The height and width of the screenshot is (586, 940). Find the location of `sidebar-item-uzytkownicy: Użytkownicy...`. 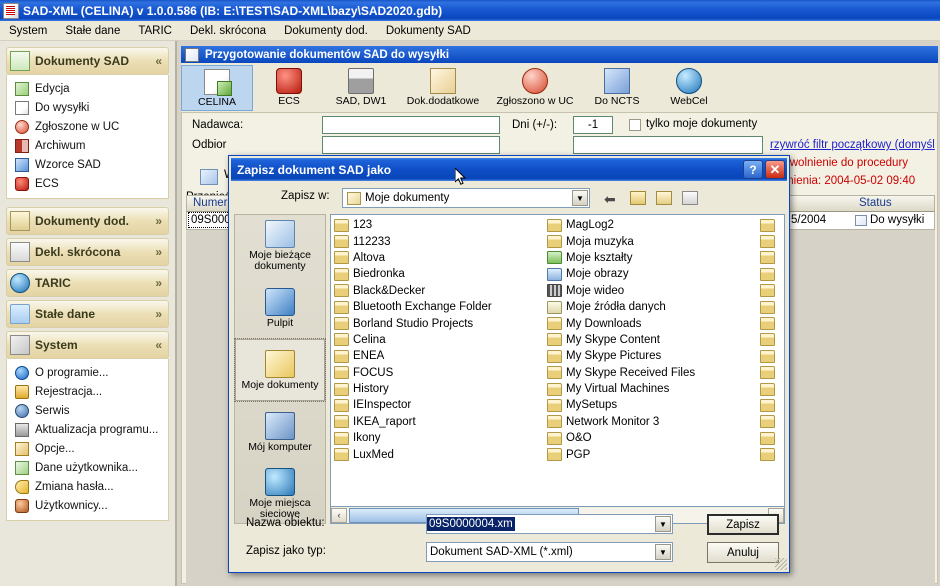

sidebar-item-uzytkownicy: Użytkownicy... is located at coordinates (87, 505).